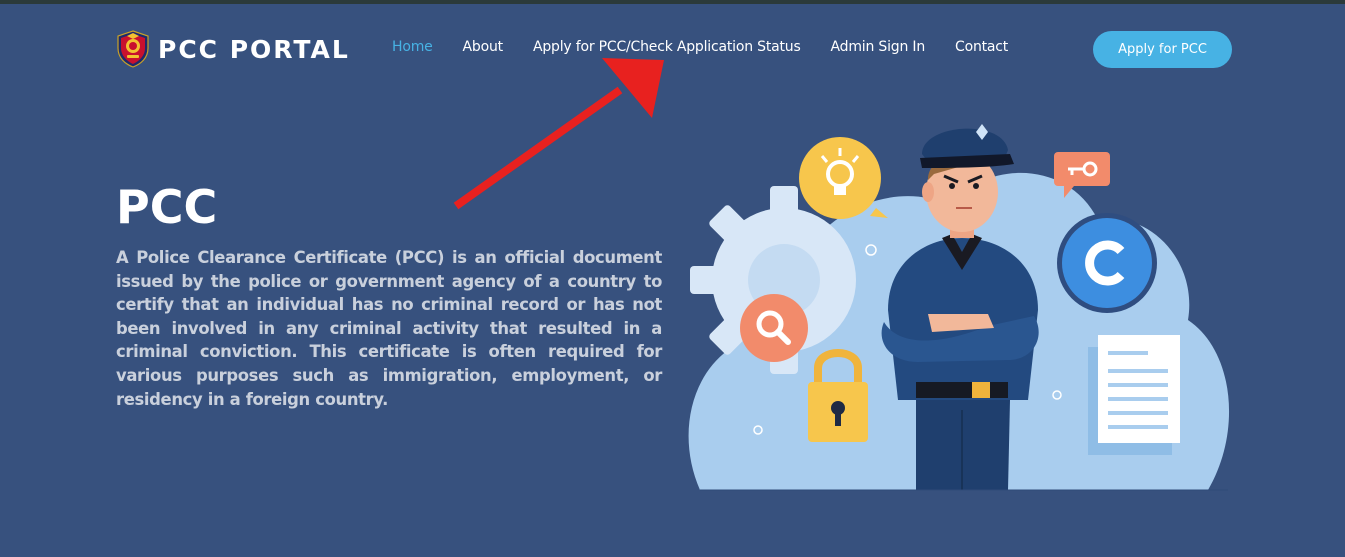 The image size is (1345, 557). Describe the element at coordinates (133, 49) in the screenshot. I see `police-emblem-icon` at that location.